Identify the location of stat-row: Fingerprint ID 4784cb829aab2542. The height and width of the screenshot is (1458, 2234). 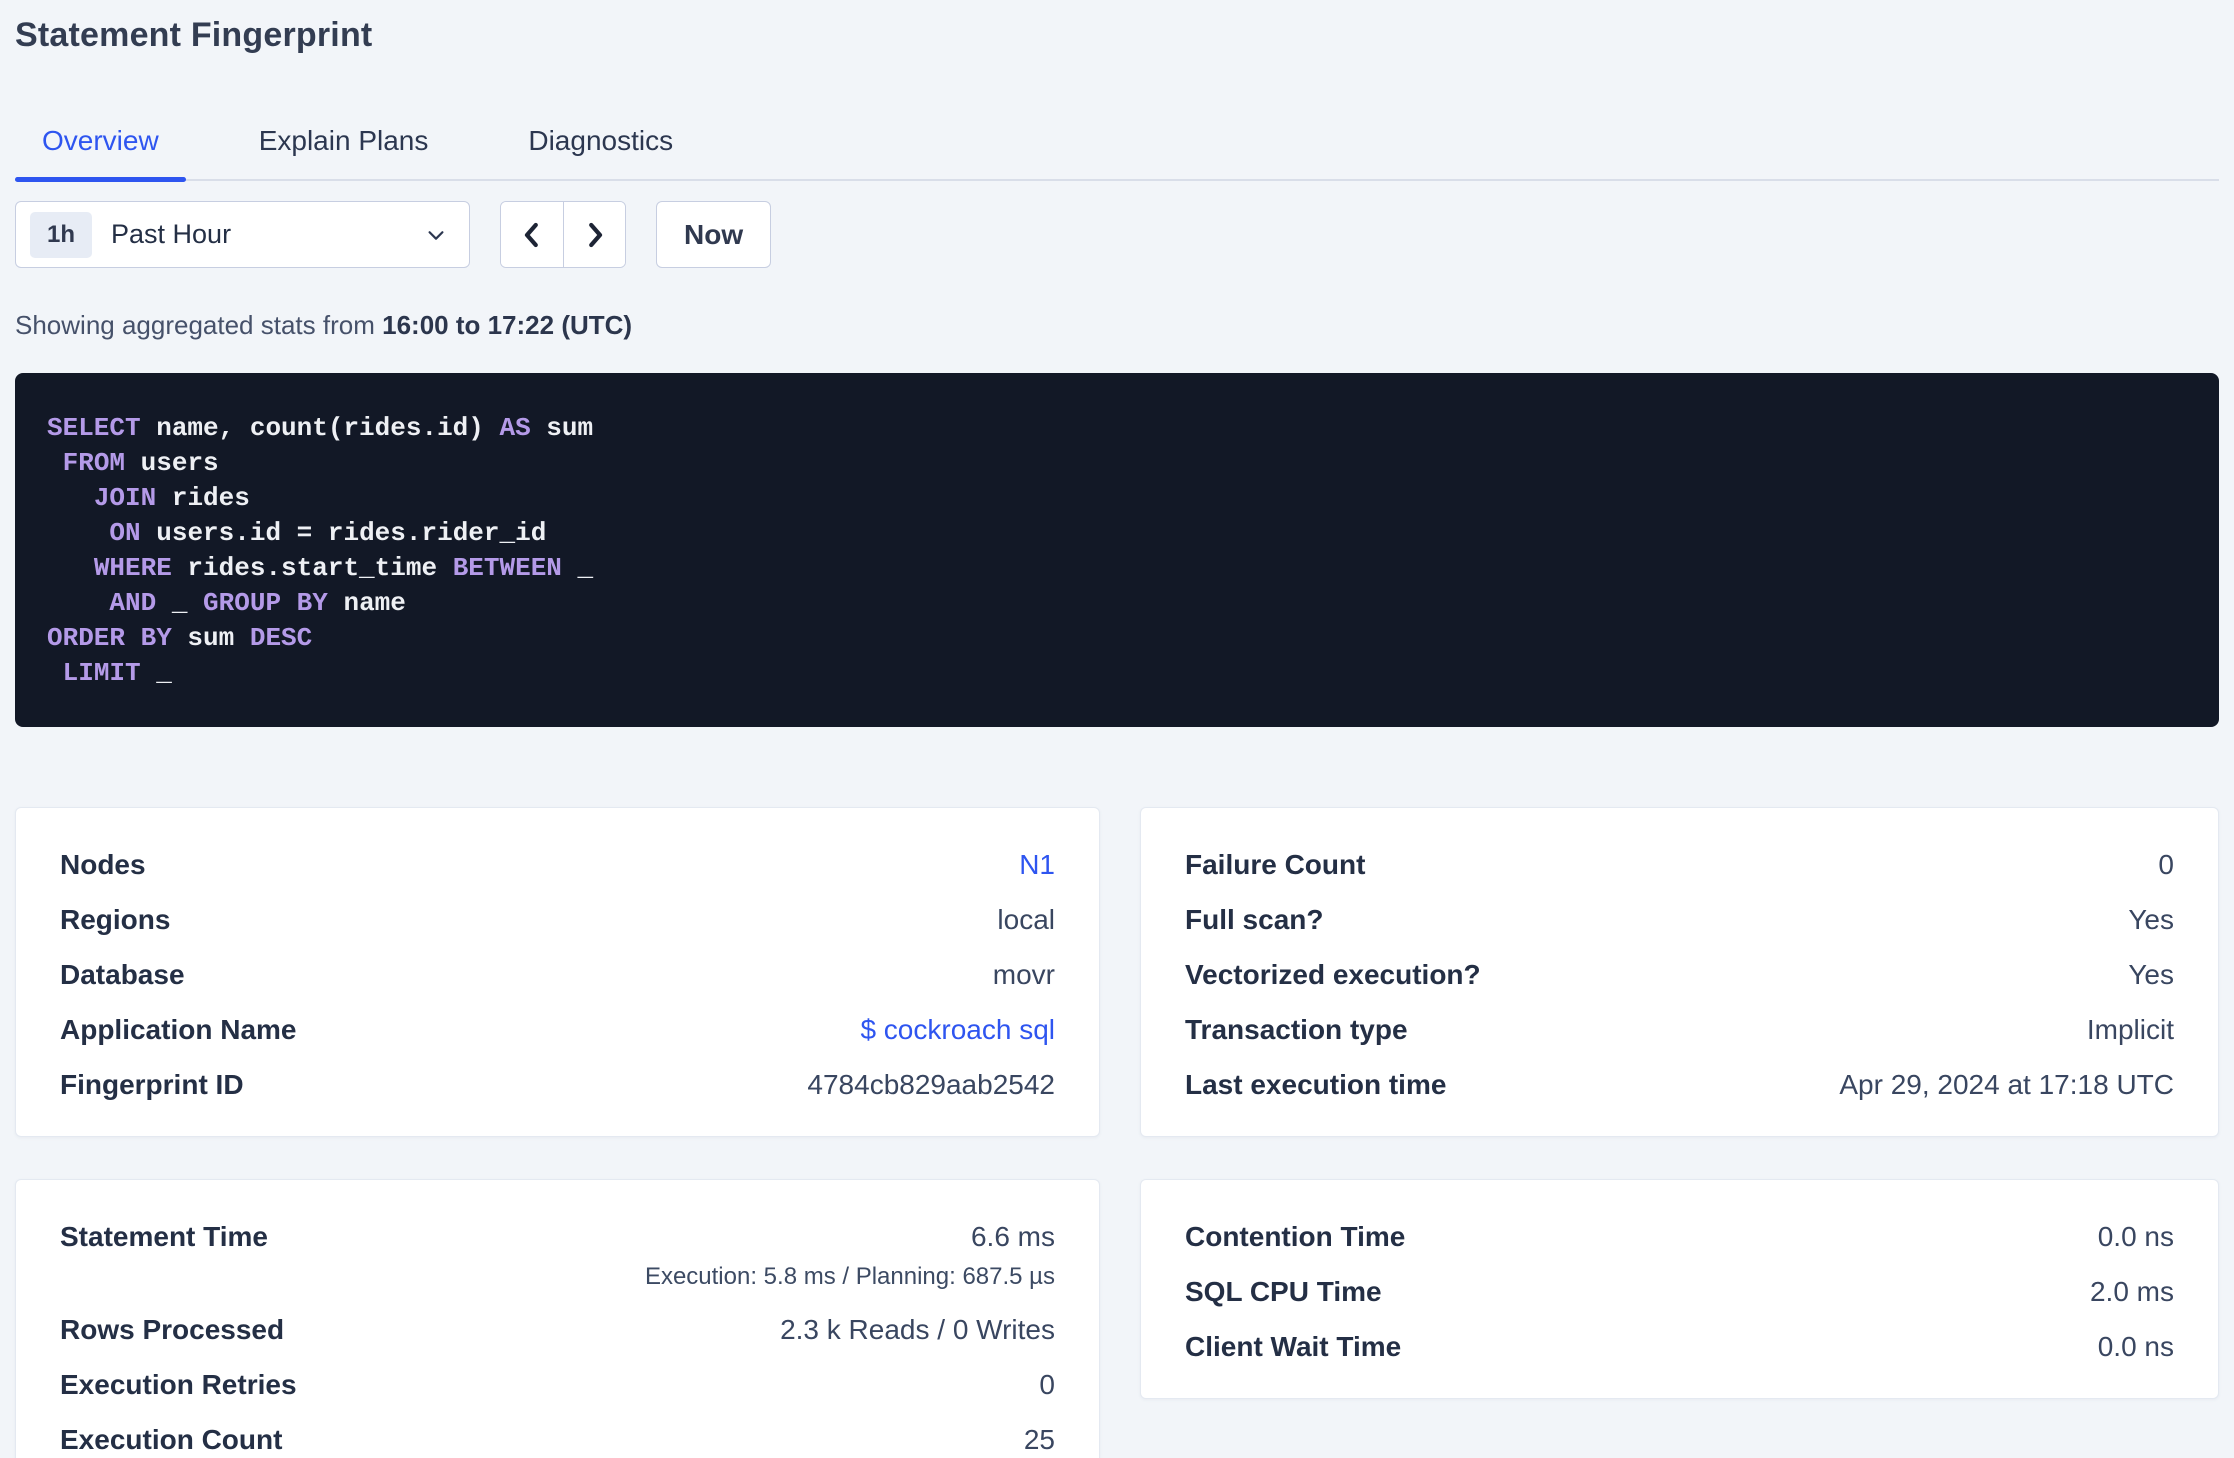
(557, 1085).